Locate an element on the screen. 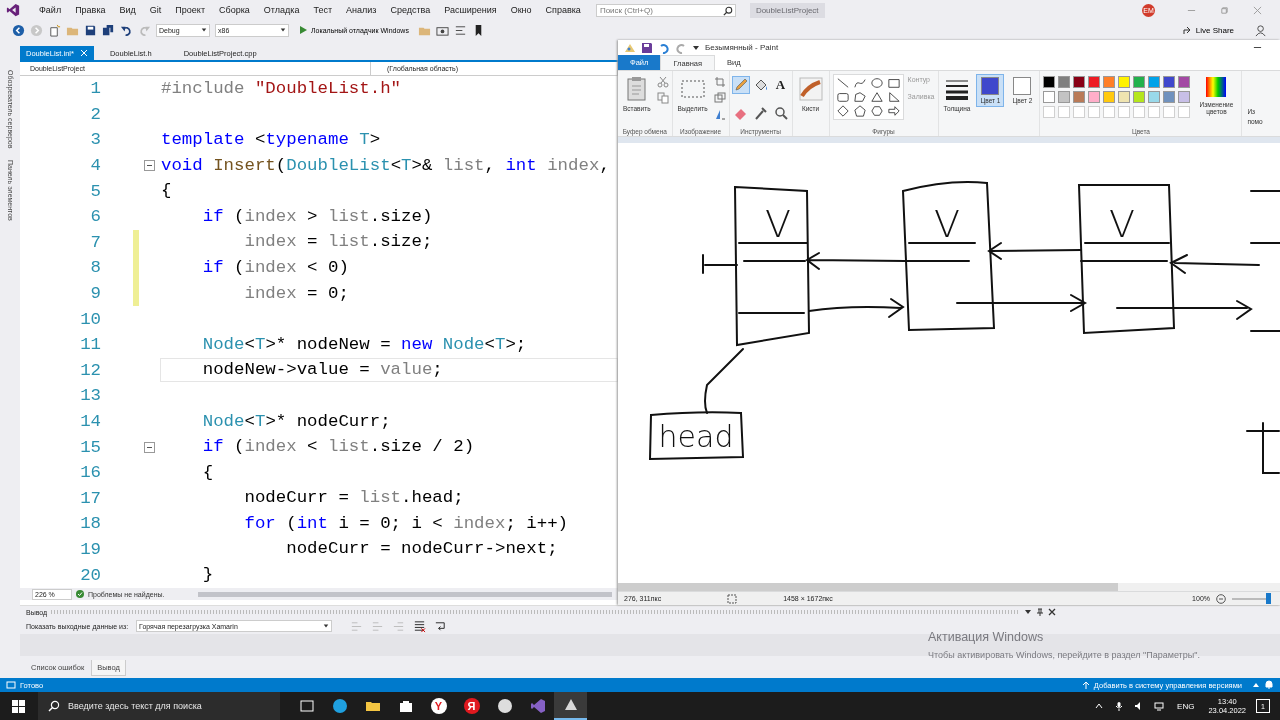 The width and height of the screenshot is (1280, 720). menu-item: Правка is located at coordinates (90, 10).